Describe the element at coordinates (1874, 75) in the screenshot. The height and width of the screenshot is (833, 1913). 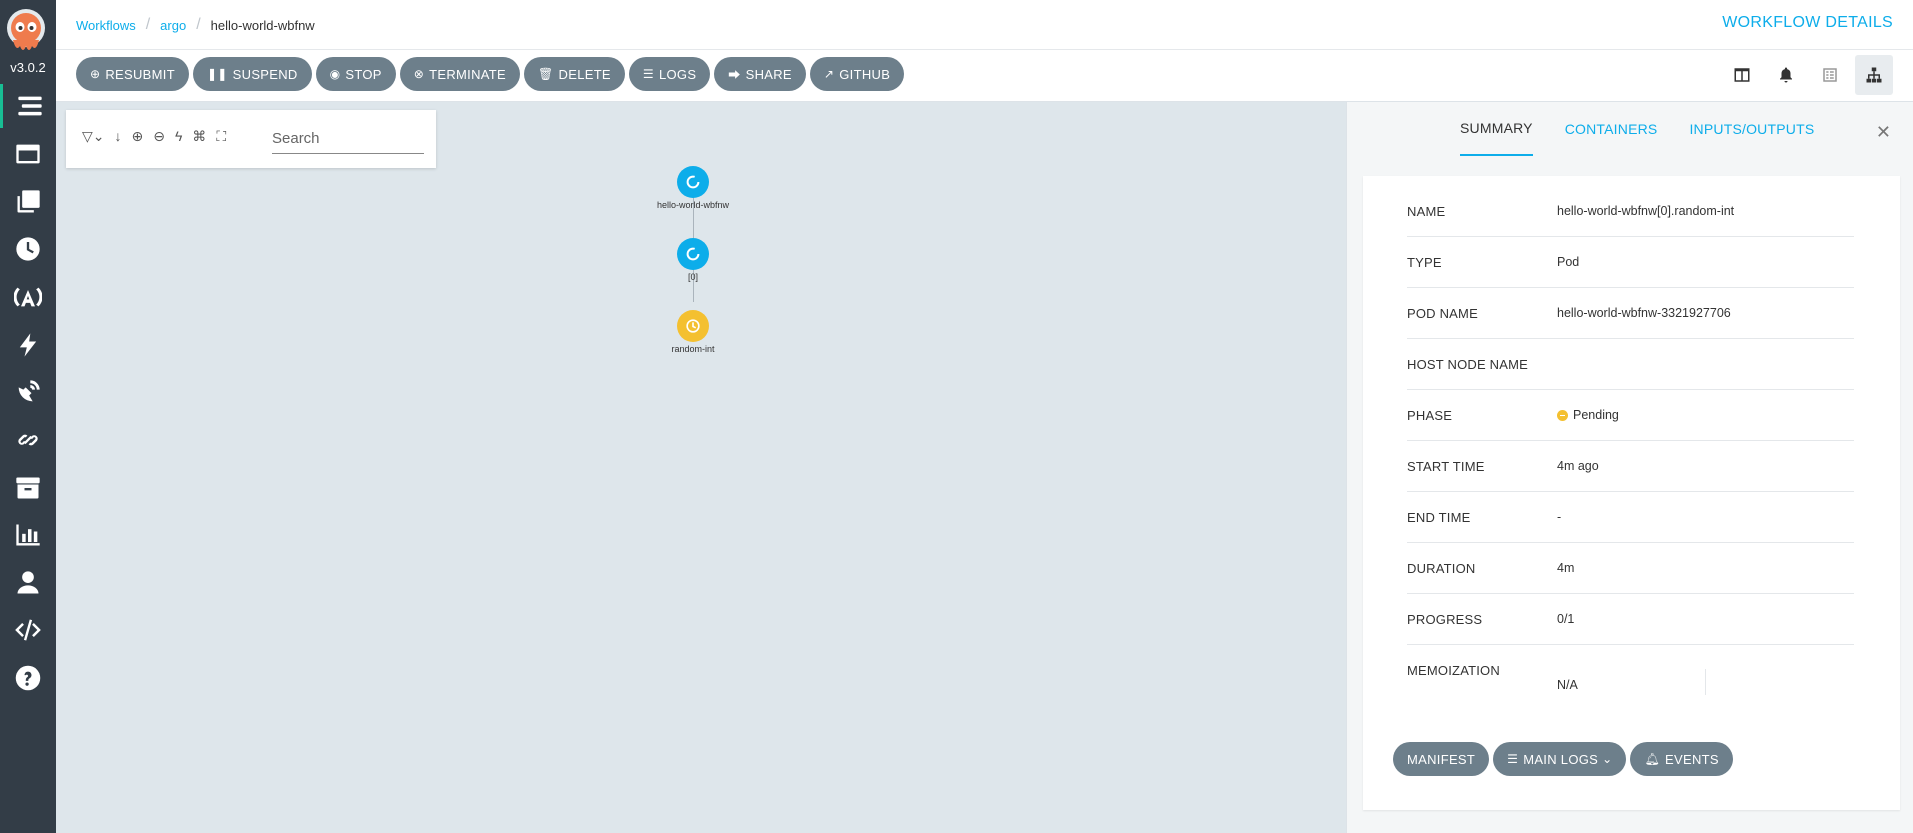
I see `graph-view-toggle` at that location.